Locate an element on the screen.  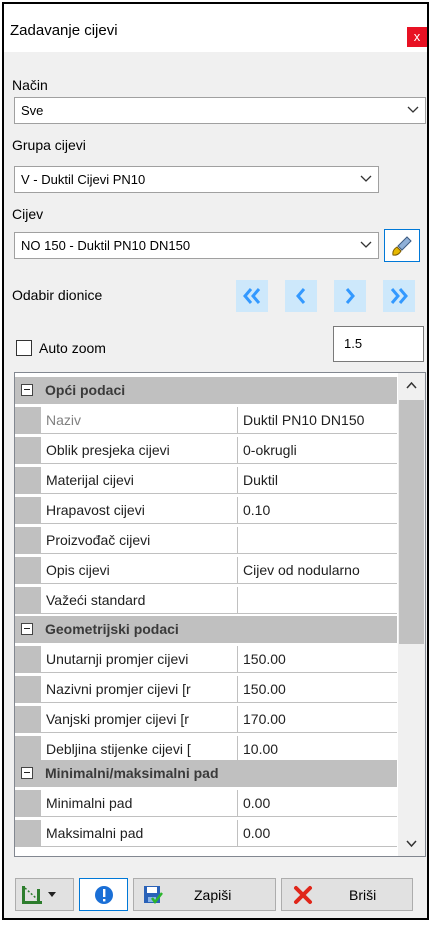
double-chevron-right-icon is located at coordinates (399, 296).